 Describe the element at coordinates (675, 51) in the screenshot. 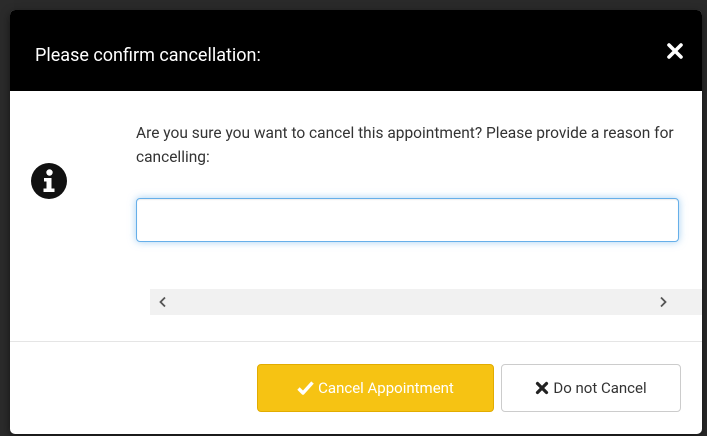

I see `close-icon` at that location.